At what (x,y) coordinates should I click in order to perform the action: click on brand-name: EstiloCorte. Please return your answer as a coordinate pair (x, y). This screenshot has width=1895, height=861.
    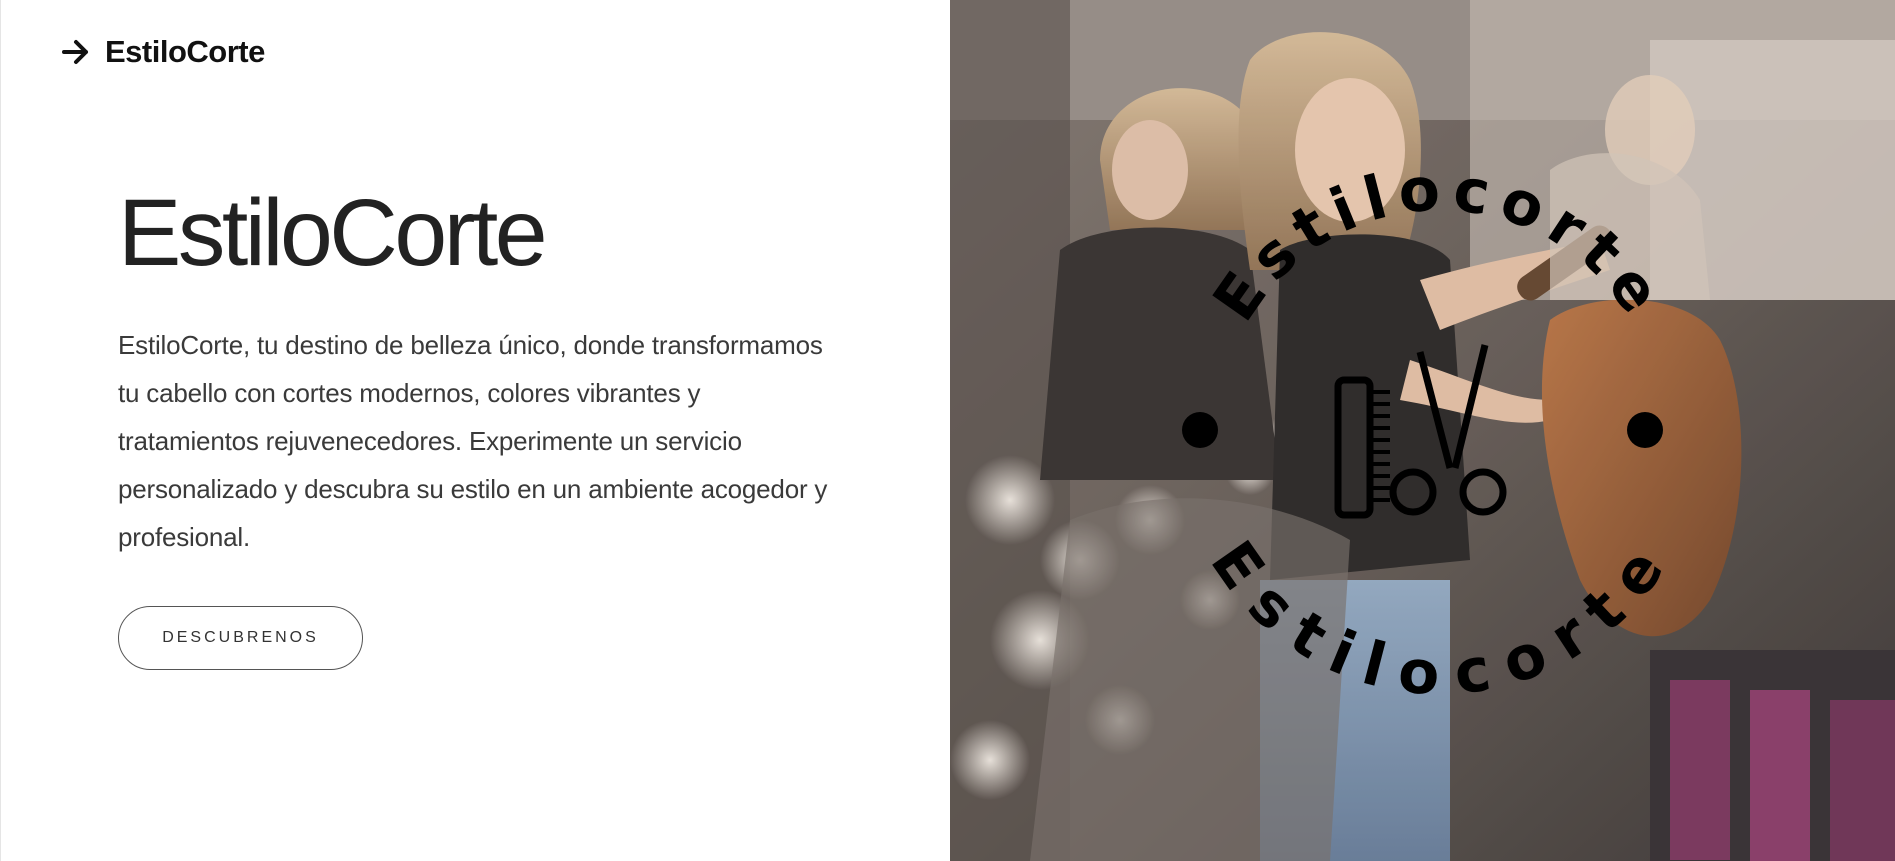
    Looking at the image, I should click on (185, 51).